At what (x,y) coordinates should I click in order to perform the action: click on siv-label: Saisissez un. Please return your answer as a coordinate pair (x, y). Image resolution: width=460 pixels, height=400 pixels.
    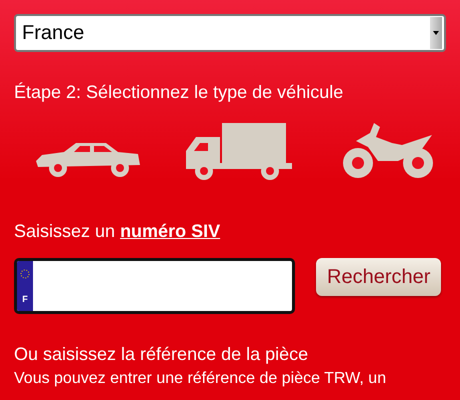
    Looking at the image, I should click on (65, 231).